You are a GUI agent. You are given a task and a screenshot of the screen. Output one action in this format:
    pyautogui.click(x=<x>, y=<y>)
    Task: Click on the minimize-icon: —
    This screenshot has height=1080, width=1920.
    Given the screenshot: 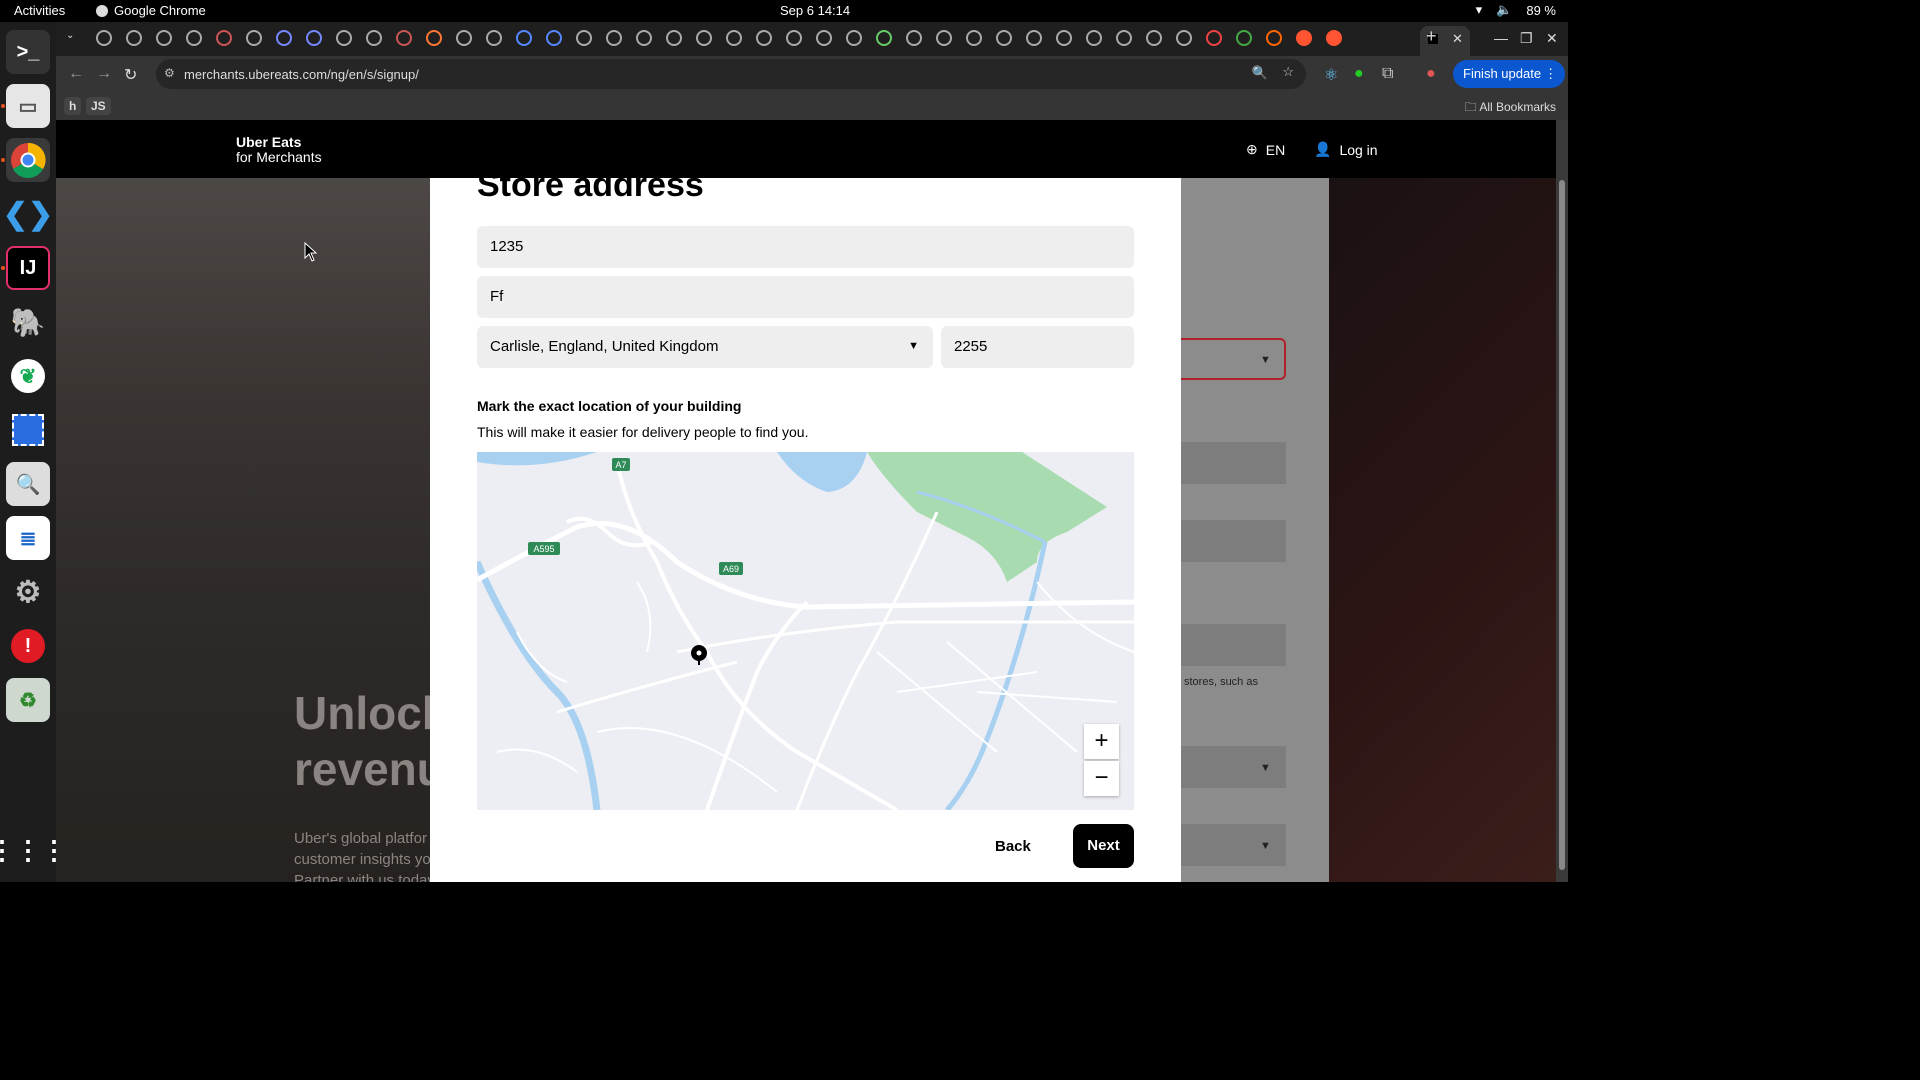 What is the action you would take?
    pyautogui.click(x=1501, y=38)
    